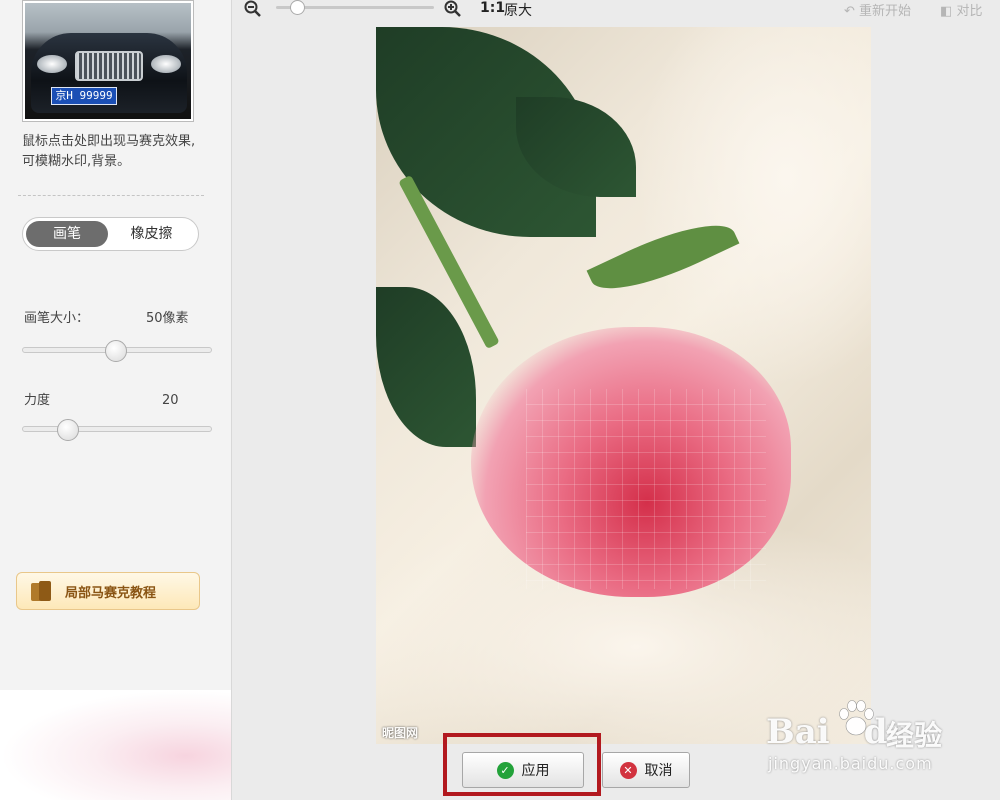 The height and width of the screenshot is (800, 1000). I want to click on compare-label: 对比, so click(969, 11).